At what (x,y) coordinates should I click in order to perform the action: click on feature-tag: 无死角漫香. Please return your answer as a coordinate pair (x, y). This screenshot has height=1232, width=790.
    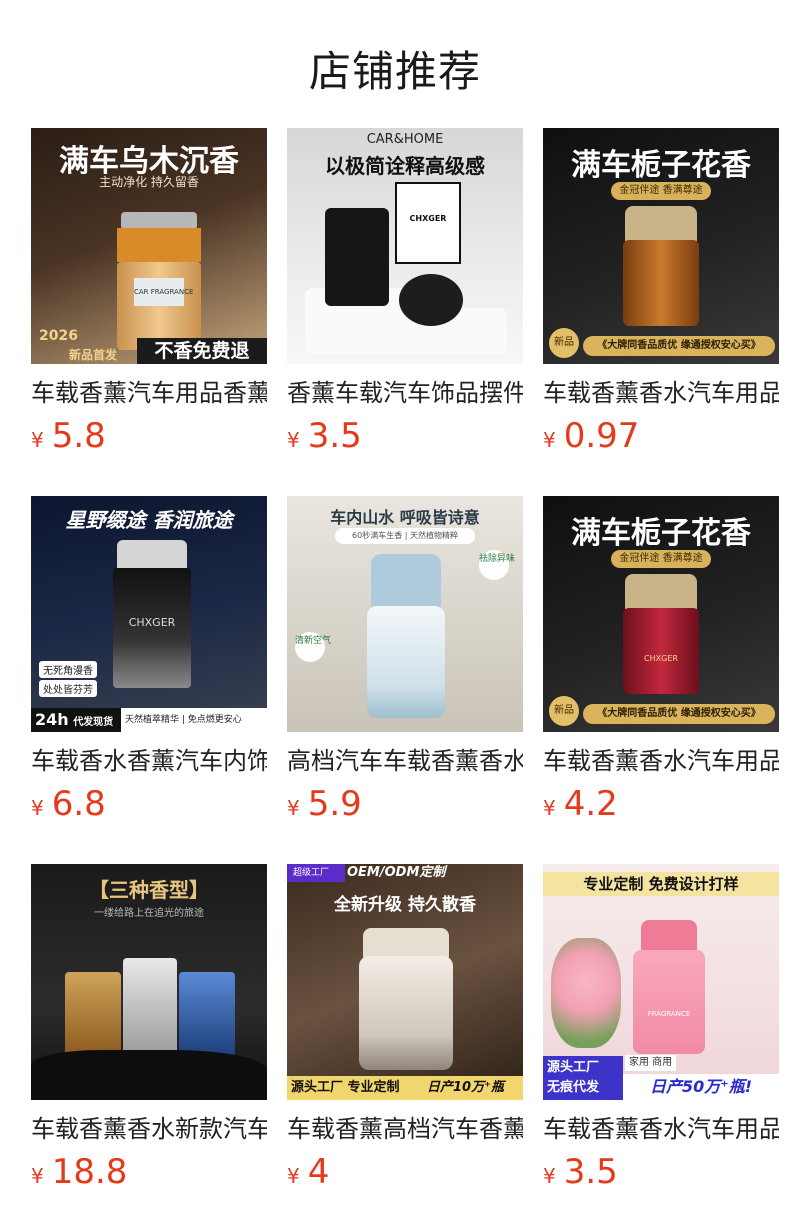
    Looking at the image, I should click on (68, 669).